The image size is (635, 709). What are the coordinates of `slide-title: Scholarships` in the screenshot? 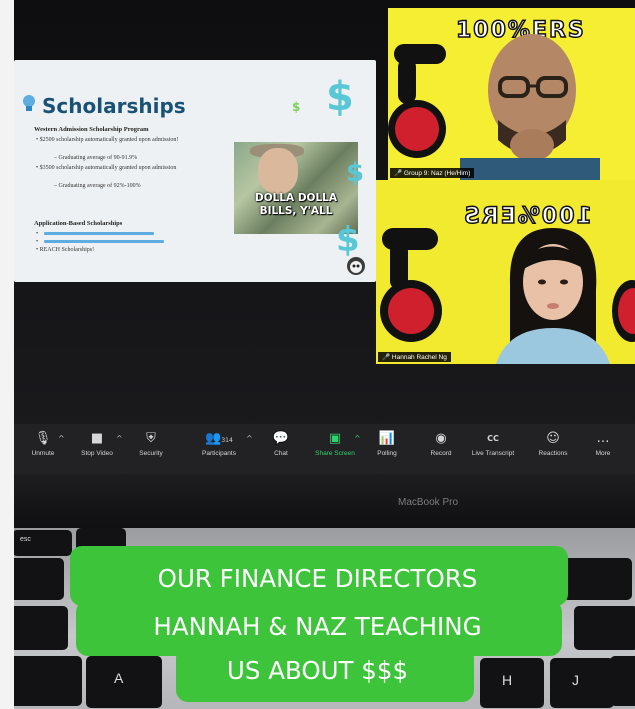 It's located at (114, 106).